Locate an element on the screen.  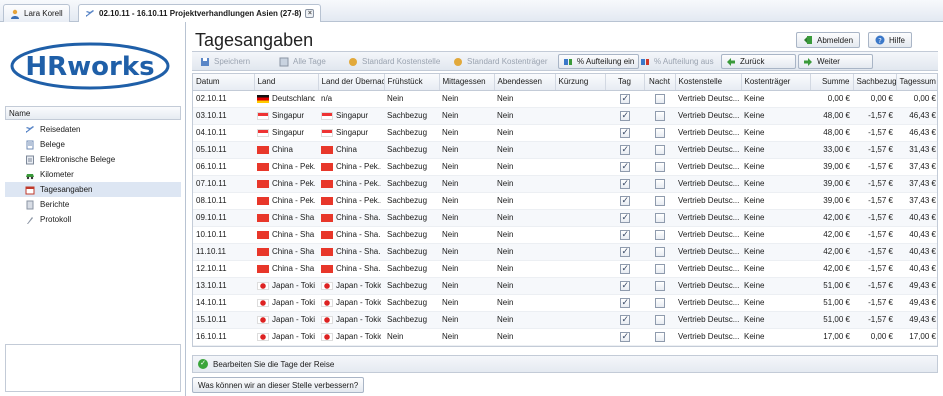
cell-land-uebernachtung: Japan - Tokio is located at coordinates (351, 337).